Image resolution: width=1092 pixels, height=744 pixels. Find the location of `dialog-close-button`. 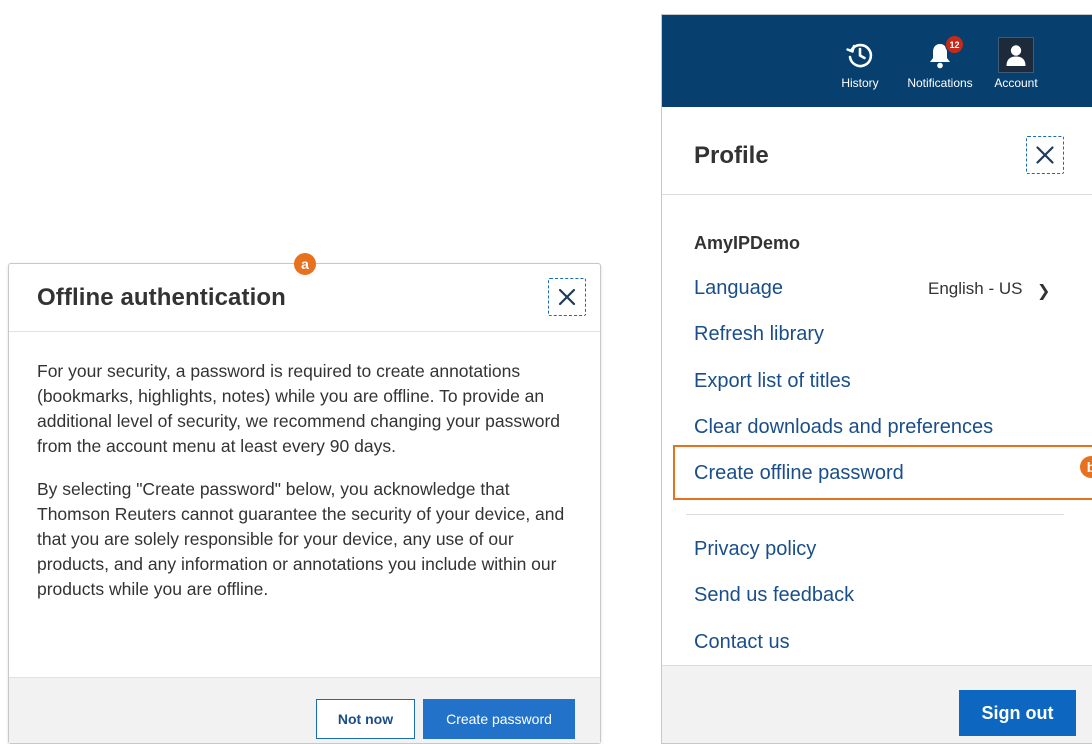

dialog-close-button is located at coordinates (567, 297).